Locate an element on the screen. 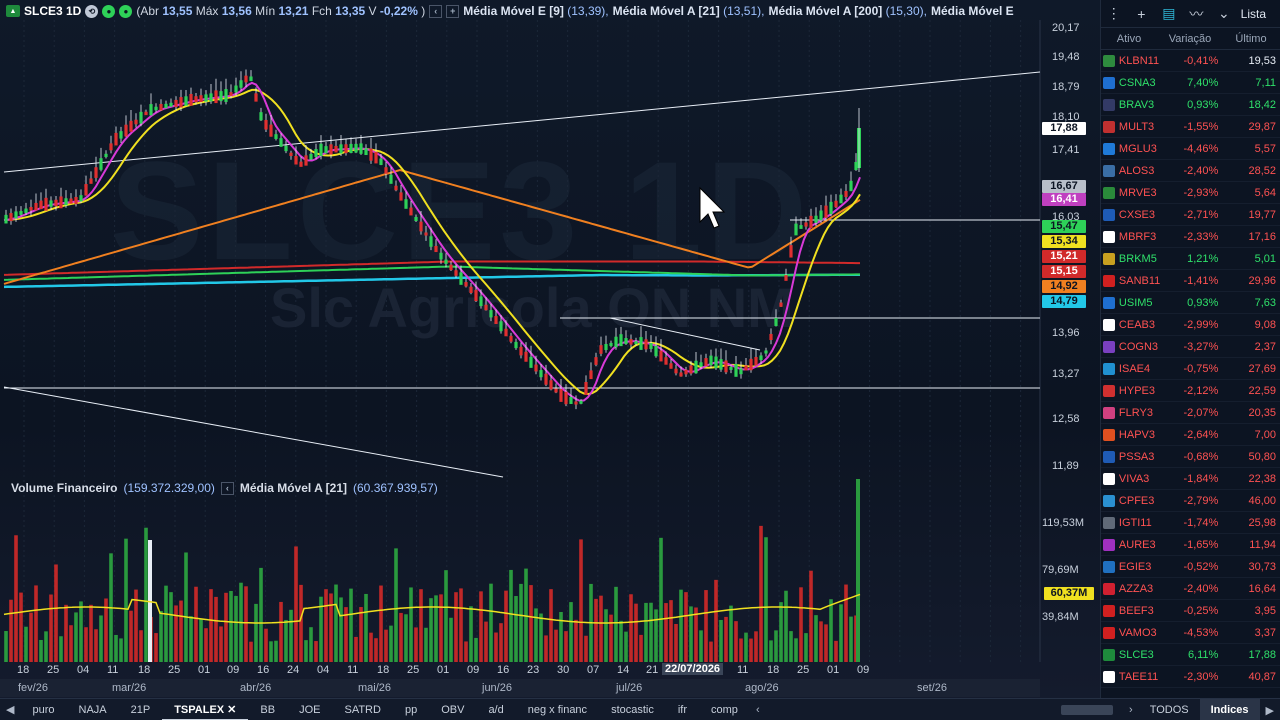 The height and width of the screenshot is (720, 1280). asset-ticker: ISAE4 is located at coordinates (1134, 368).